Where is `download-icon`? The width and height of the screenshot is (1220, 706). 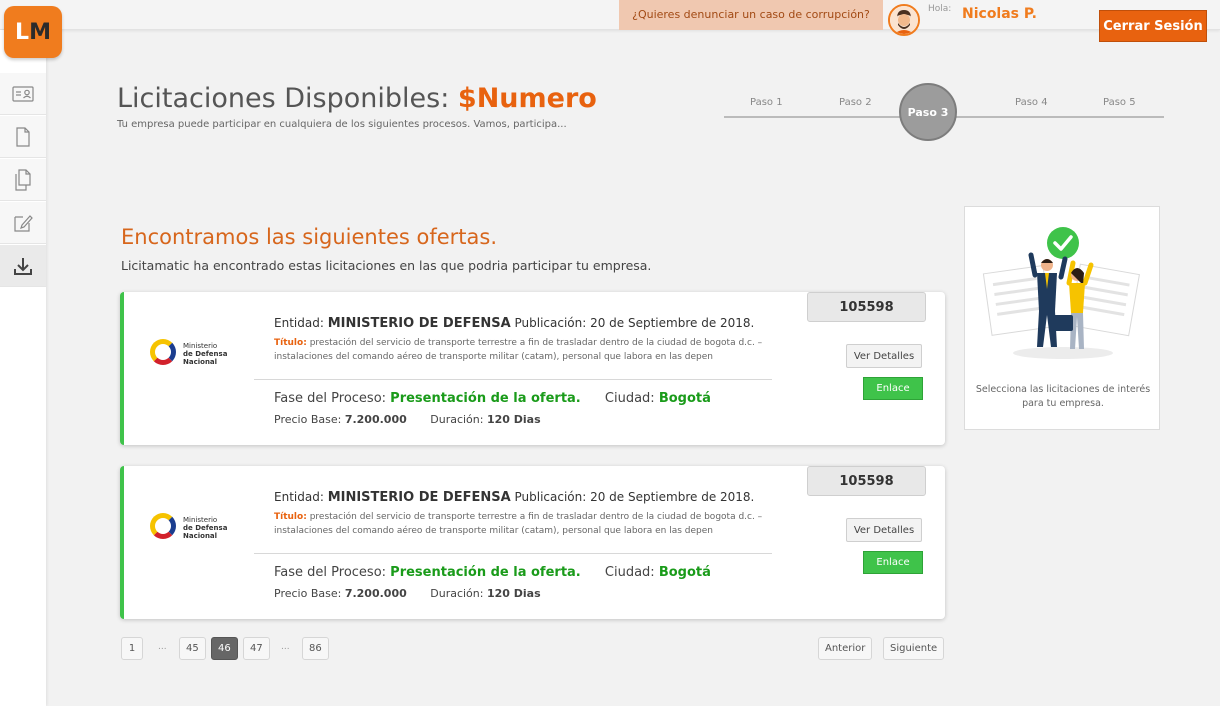 download-icon is located at coordinates (23, 266).